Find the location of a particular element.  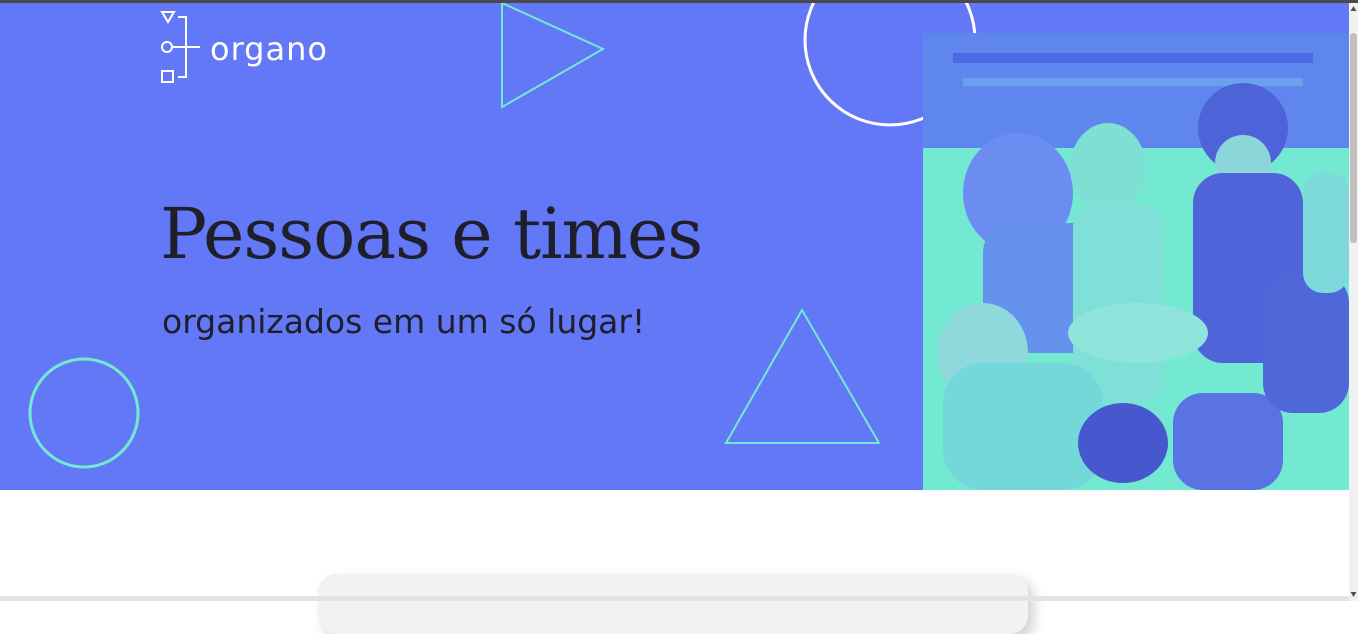

organo-logo: organo is located at coordinates (260, 47).